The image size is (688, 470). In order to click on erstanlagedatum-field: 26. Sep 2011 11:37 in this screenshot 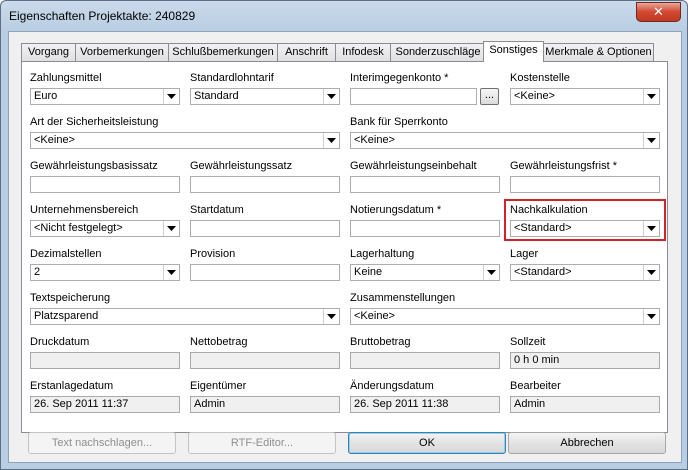, I will do `click(105, 404)`.